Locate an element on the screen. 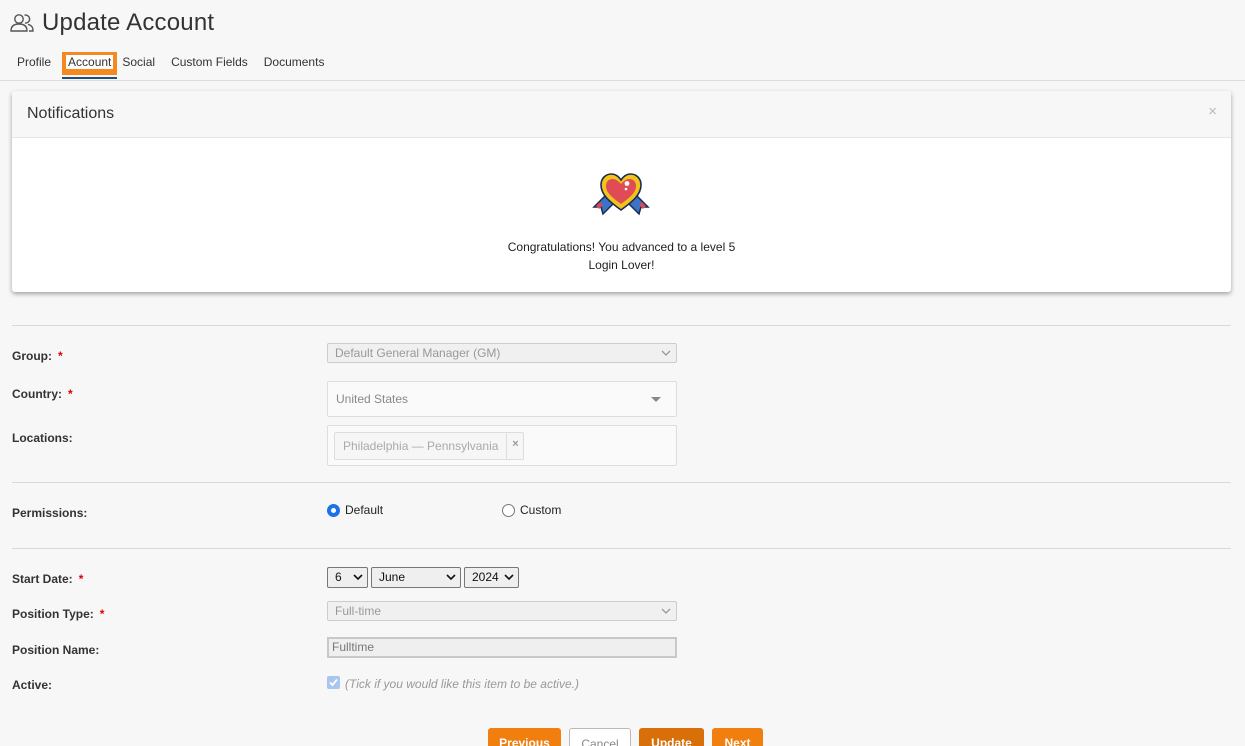  country-label: Country: * is located at coordinates (42, 394).